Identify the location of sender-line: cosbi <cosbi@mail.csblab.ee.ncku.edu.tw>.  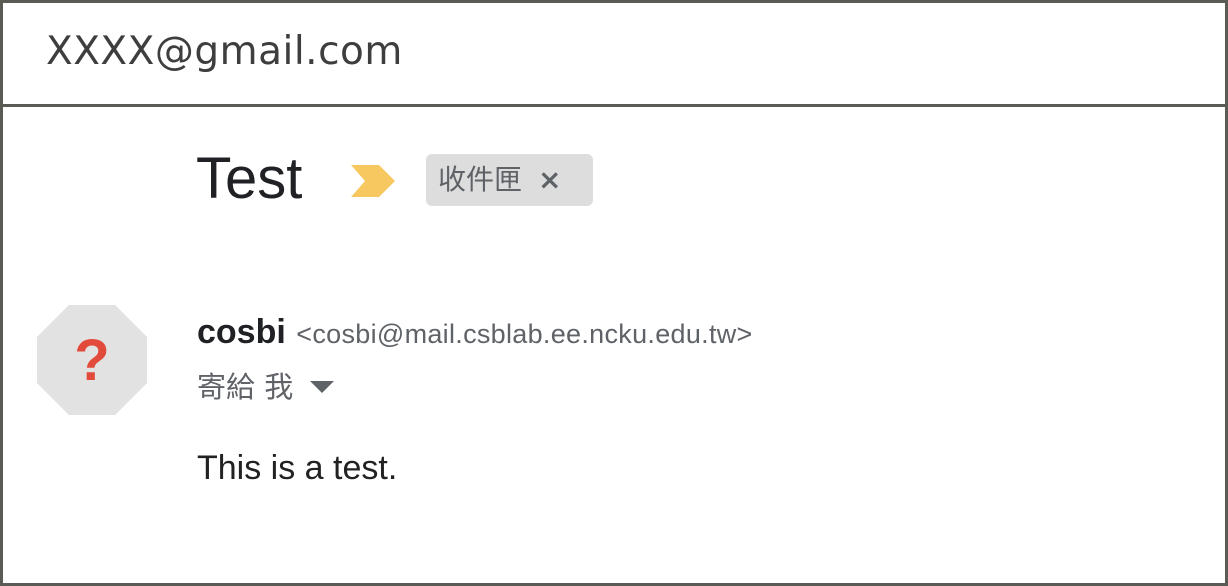
(475, 335).